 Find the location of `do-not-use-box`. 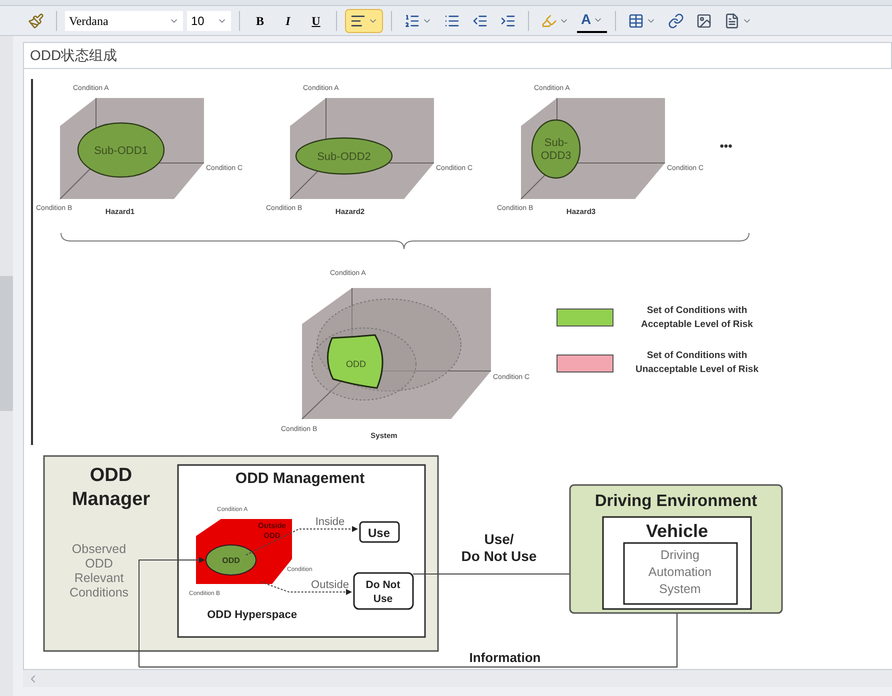

do-not-use-box is located at coordinates (383, 591).